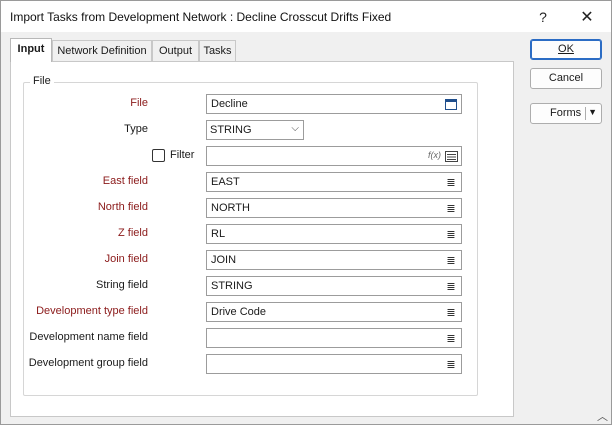 The image size is (612, 425). What do you see at coordinates (42, 81) in the screenshot?
I see `file-group-title: File` at bounding box center [42, 81].